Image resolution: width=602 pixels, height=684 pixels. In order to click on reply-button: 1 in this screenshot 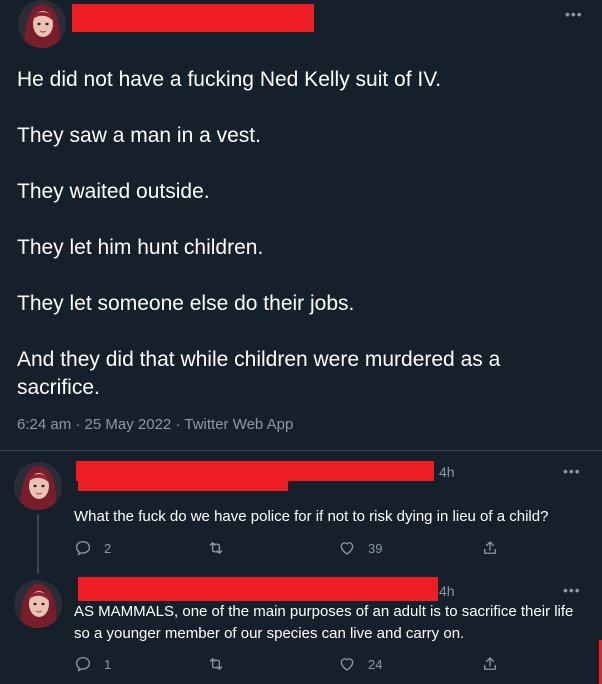, I will do `click(92, 664)`.